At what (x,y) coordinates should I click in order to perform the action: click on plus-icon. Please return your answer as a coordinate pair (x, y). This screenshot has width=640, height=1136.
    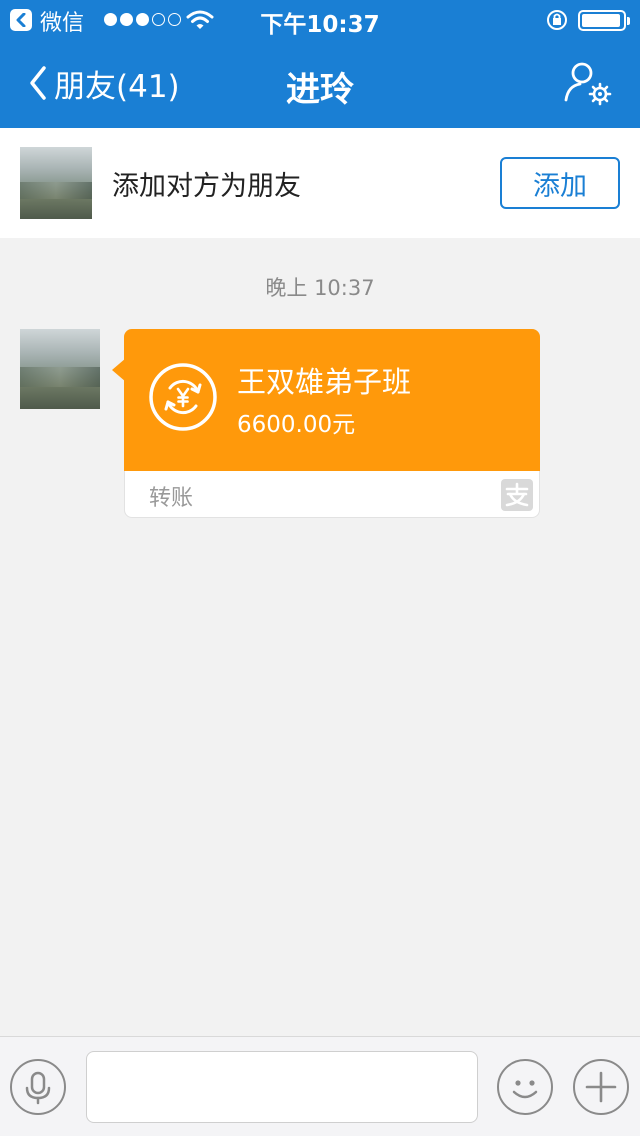
    Looking at the image, I should click on (601, 1087).